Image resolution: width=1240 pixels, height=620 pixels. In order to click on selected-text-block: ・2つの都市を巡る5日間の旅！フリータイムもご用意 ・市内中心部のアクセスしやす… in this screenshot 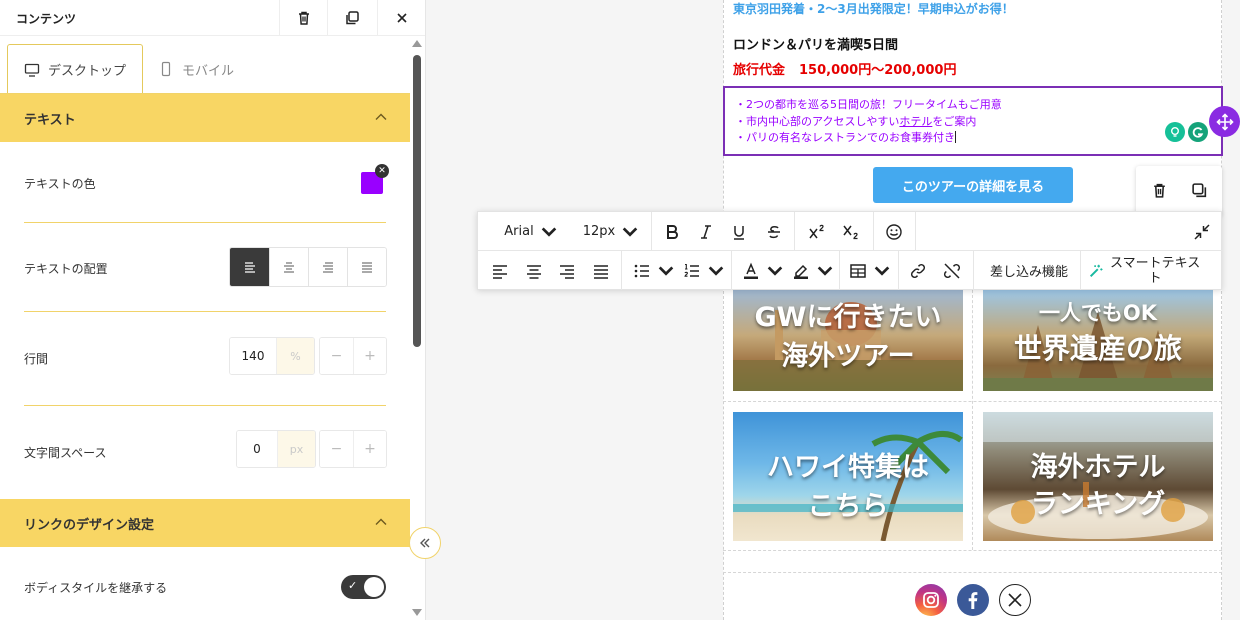, I will do `click(973, 121)`.